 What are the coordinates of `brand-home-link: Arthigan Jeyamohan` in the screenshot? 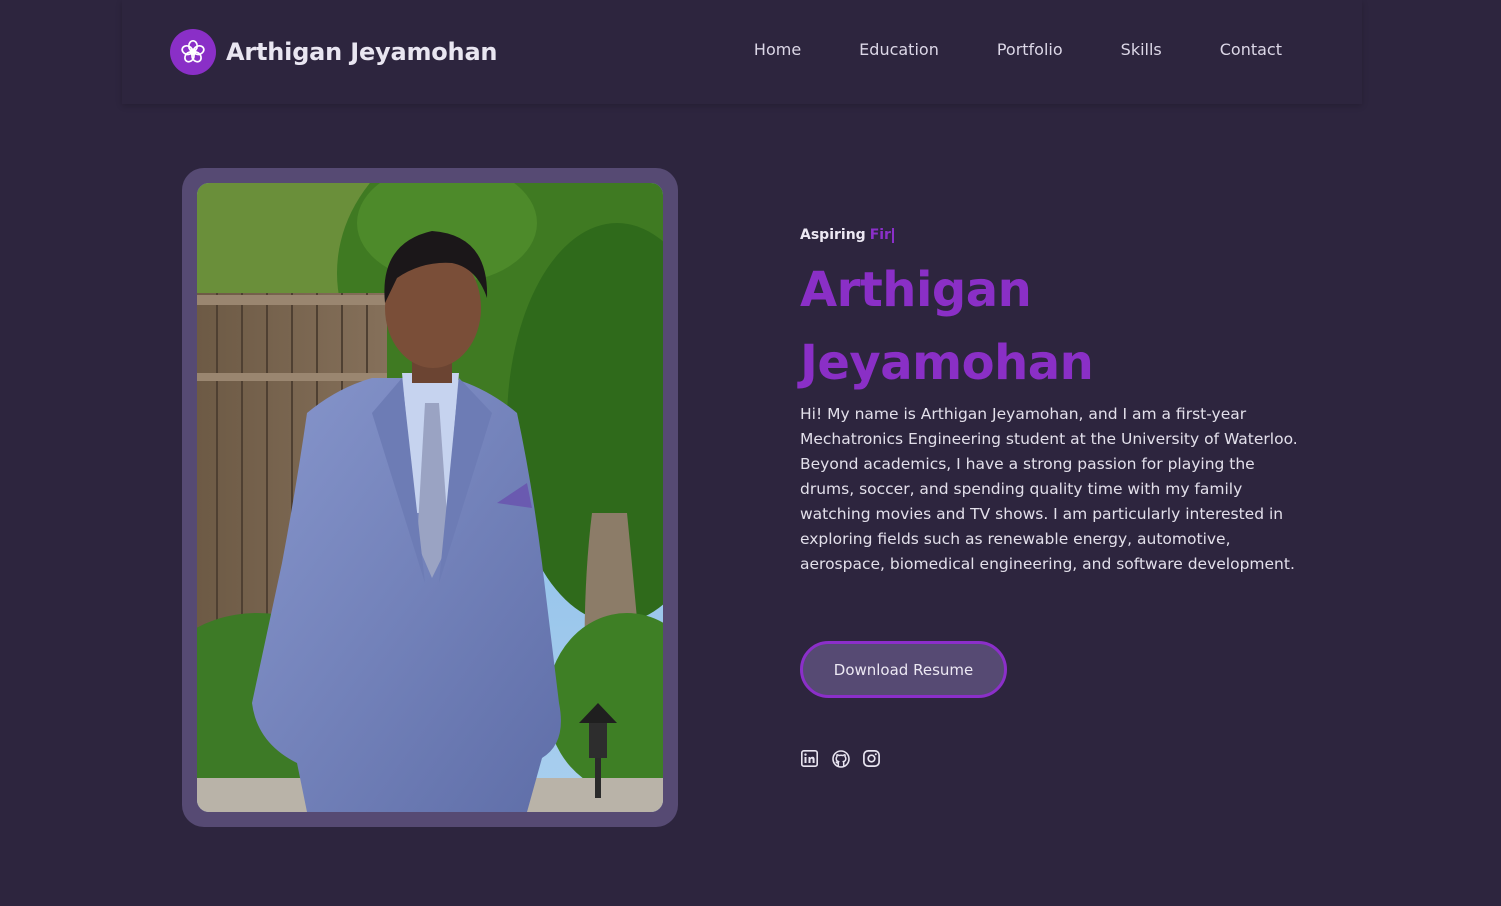 It's located at (334, 52).